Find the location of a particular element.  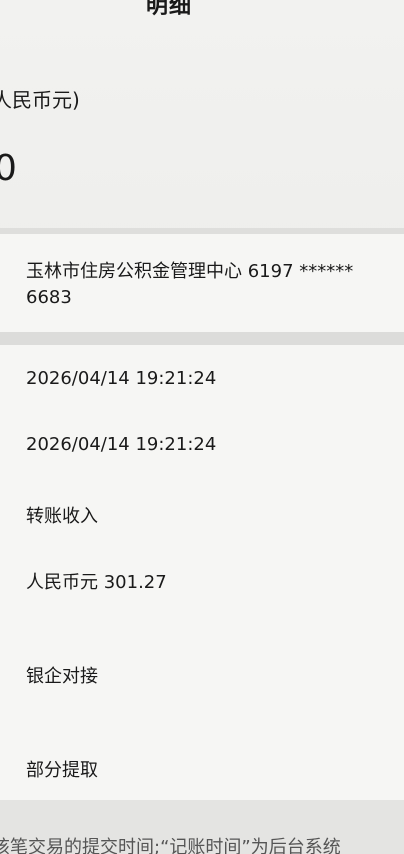

counterparty-account-suffix: 6683 is located at coordinates (49, 297).